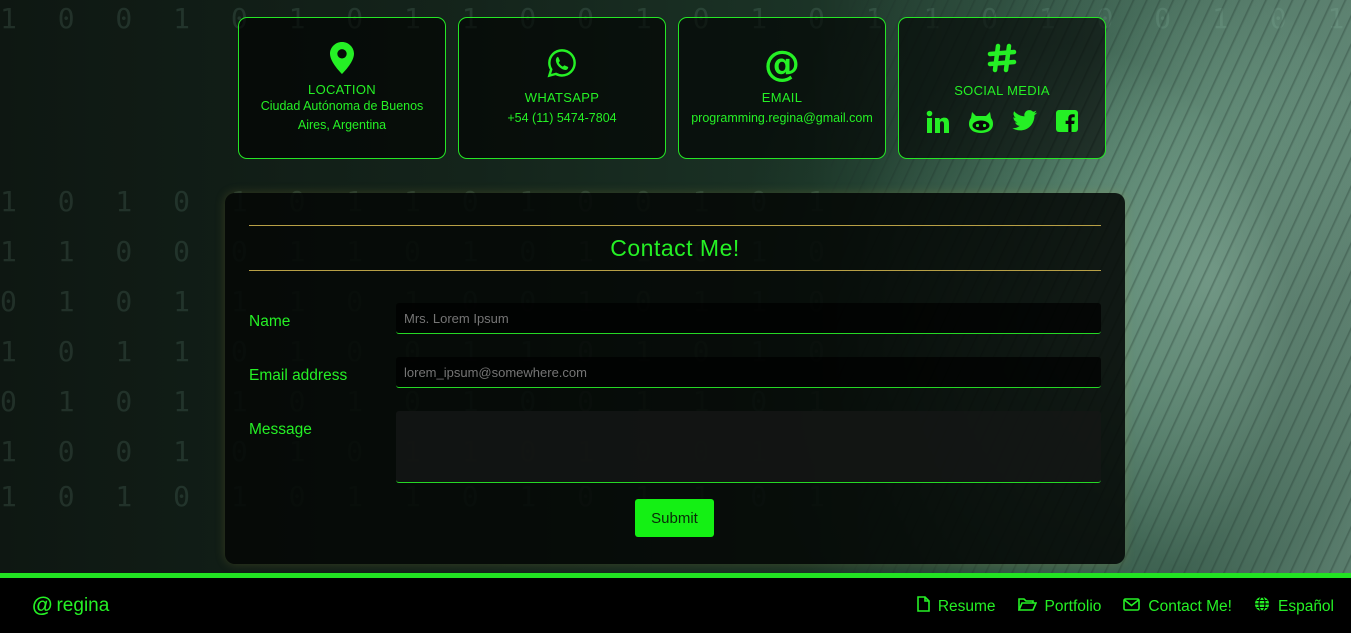 This screenshot has width=1351, height=633. Describe the element at coordinates (782, 118) in the screenshot. I see `email-address: programming.regina@gmail.com` at that location.